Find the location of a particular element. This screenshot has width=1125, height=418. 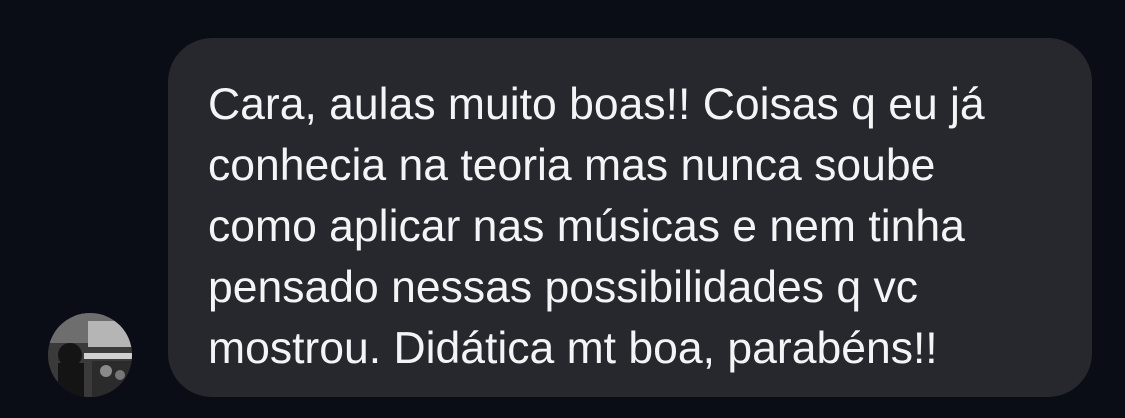

message-line: como aplicar nas músicas e nem tinha is located at coordinates (586, 226).